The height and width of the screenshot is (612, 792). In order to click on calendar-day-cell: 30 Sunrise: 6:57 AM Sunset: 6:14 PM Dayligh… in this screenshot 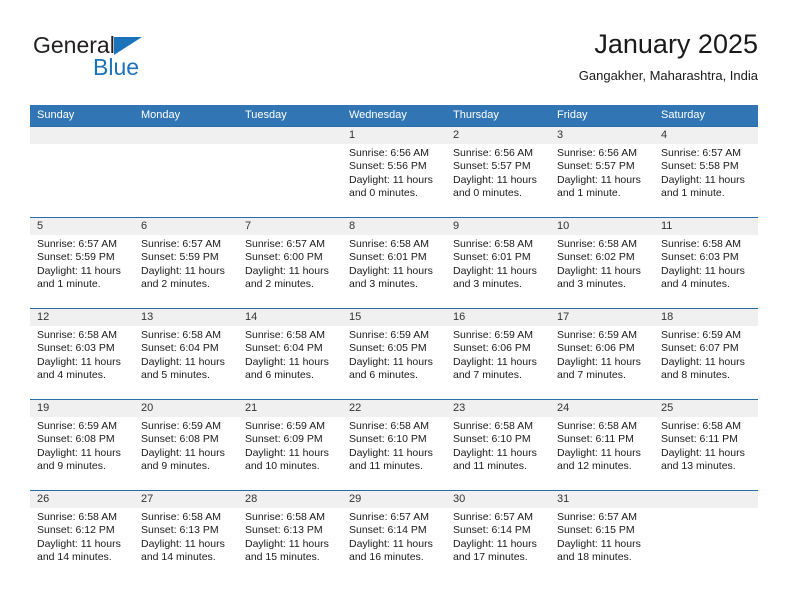, I will do `click(498, 535)`.